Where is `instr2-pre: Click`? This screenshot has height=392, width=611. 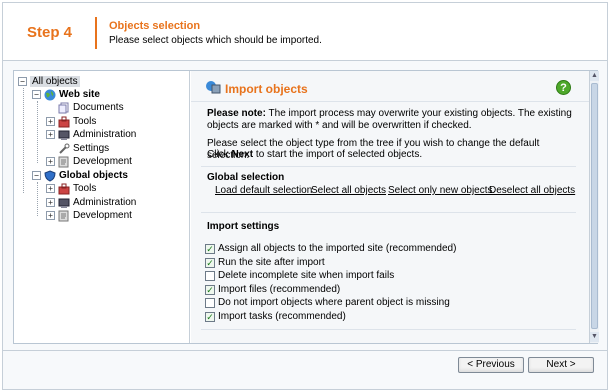 instr2-pre: Click is located at coordinates (219, 154).